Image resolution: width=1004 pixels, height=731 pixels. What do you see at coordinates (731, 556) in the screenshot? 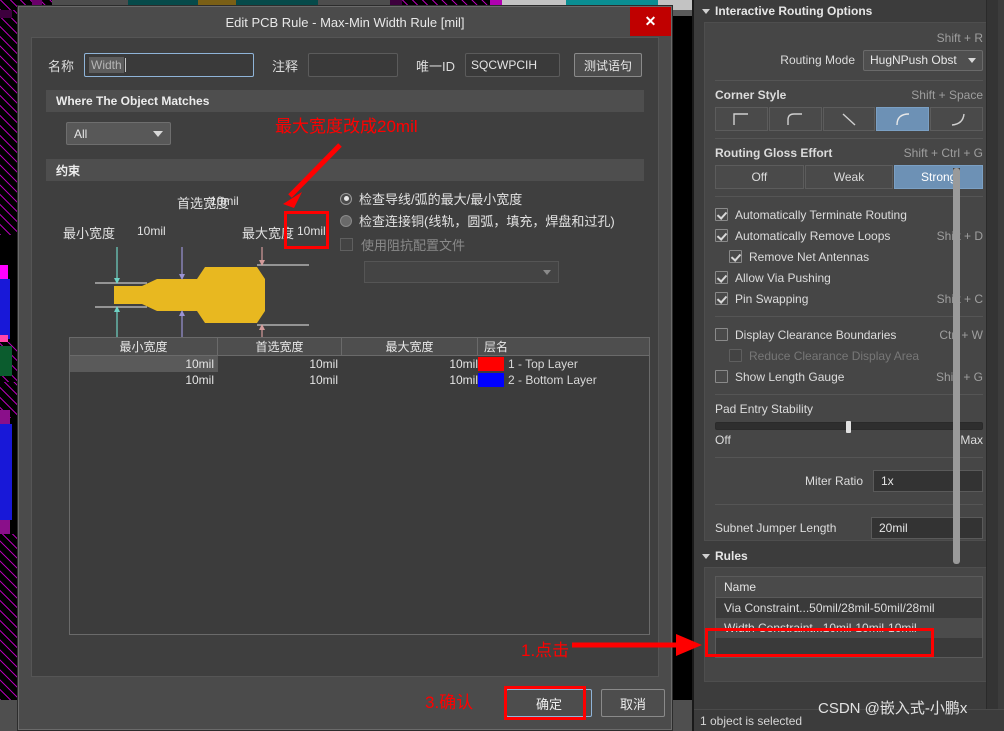
I see `rules-title: Rules` at bounding box center [731, 556].